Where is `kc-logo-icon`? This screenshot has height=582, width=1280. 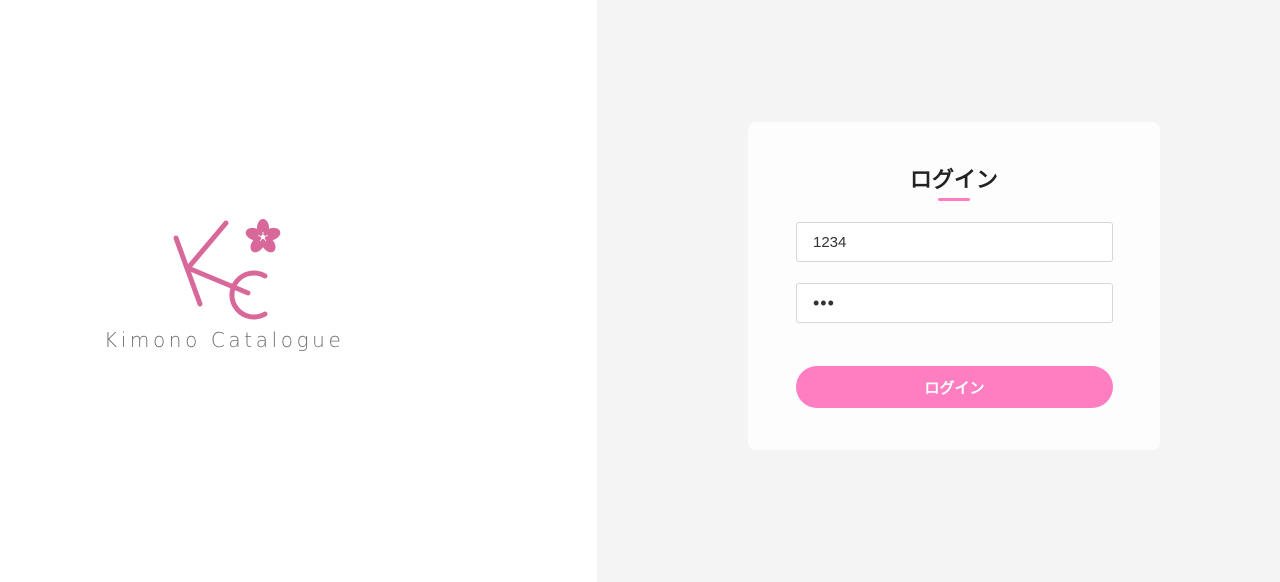 kc-logo-icon is located at coordinates (227, 269).